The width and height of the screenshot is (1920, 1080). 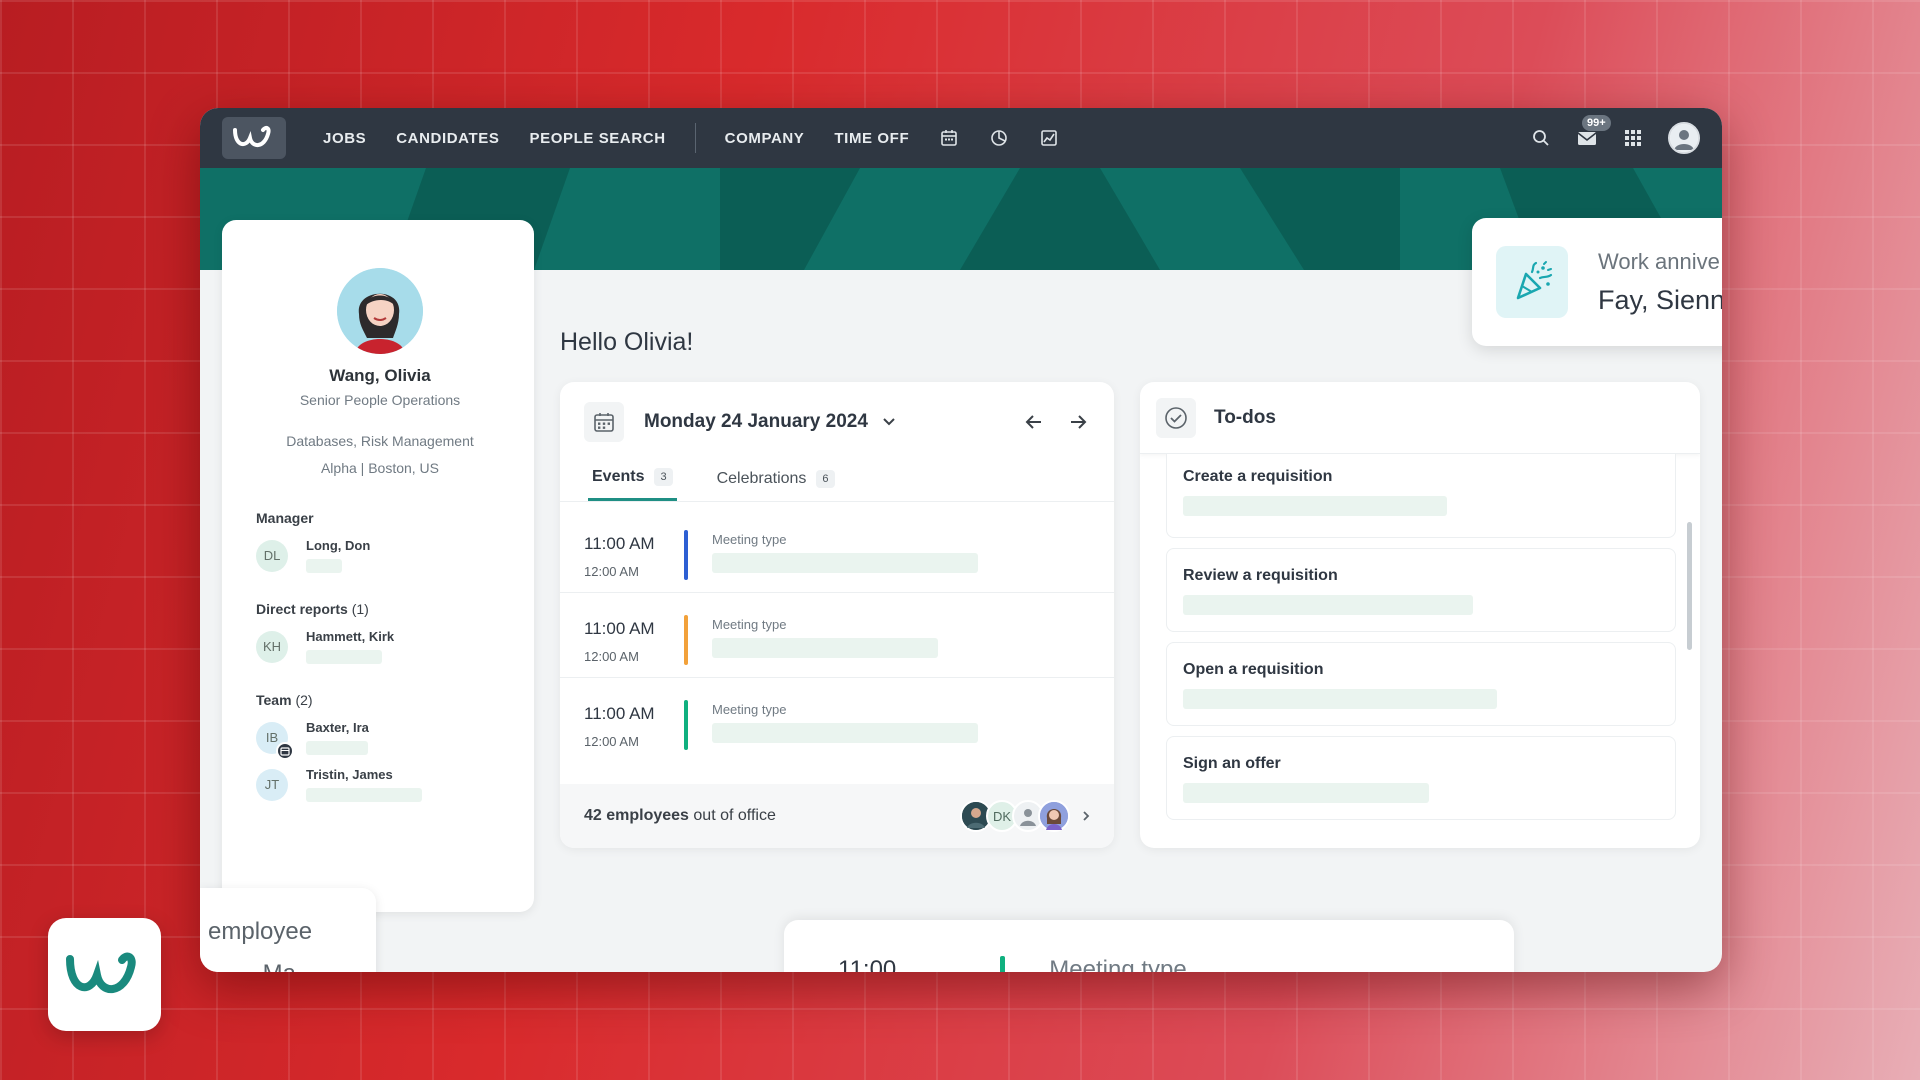 What do you see at coordinates (1258, 476) in the screenshot?
I see `todo-label: Create a requisition` at bounding box center [1258, 476].